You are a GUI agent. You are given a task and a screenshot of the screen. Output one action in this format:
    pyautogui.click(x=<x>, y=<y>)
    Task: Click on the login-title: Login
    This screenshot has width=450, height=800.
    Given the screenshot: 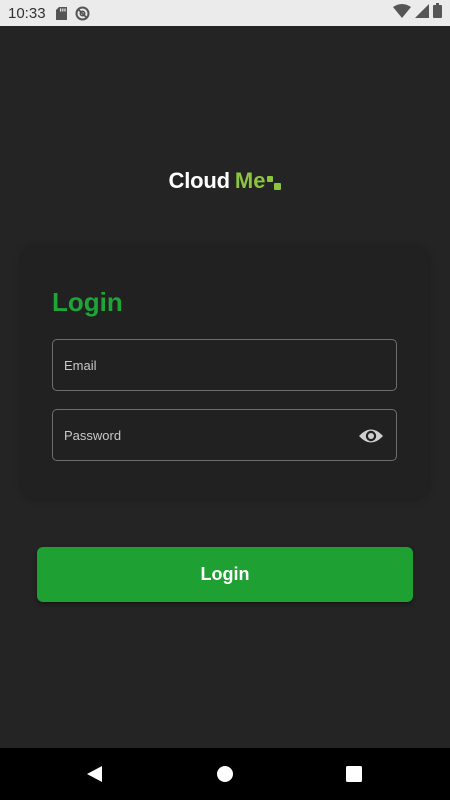 What is the action you would take?
    pyautogui.click(x=87, y=302)
    